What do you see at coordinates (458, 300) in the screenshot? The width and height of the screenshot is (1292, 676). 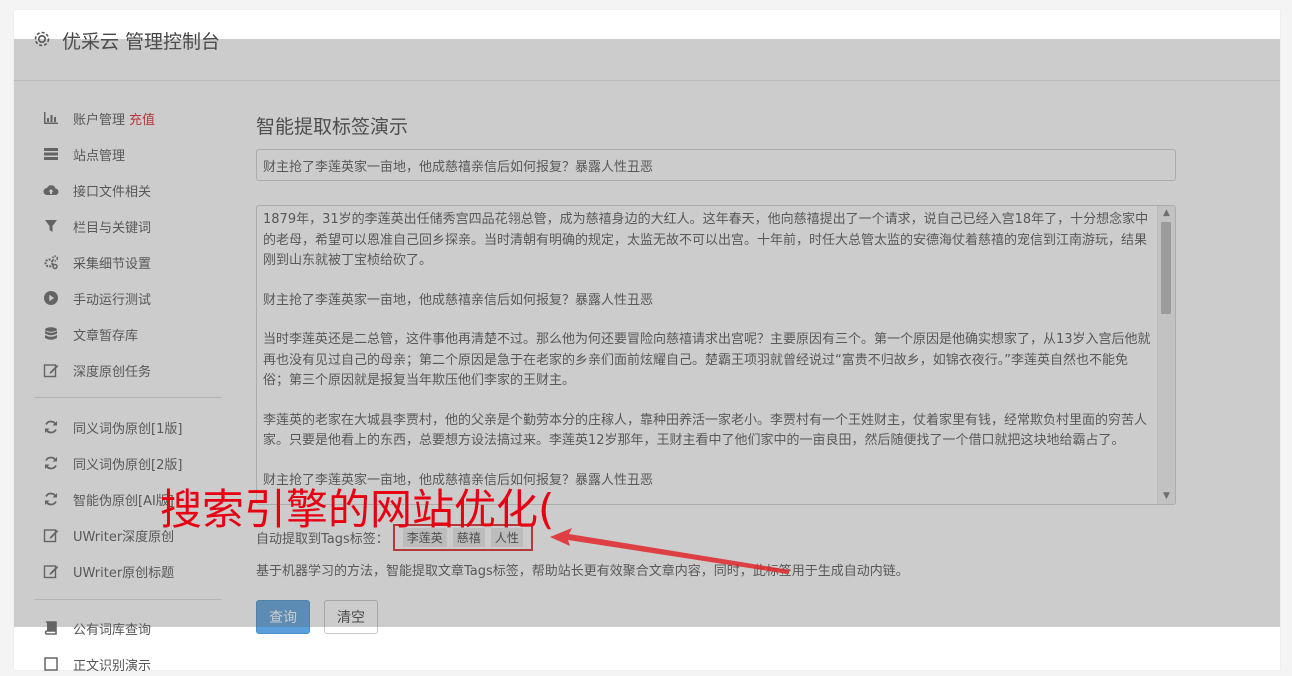 I see `content-paragraph: 财主抢了李莲英家一亩地，他成慈禧亲信后如何报复？暴露人性丑恶` at bounding box center [458, 300].